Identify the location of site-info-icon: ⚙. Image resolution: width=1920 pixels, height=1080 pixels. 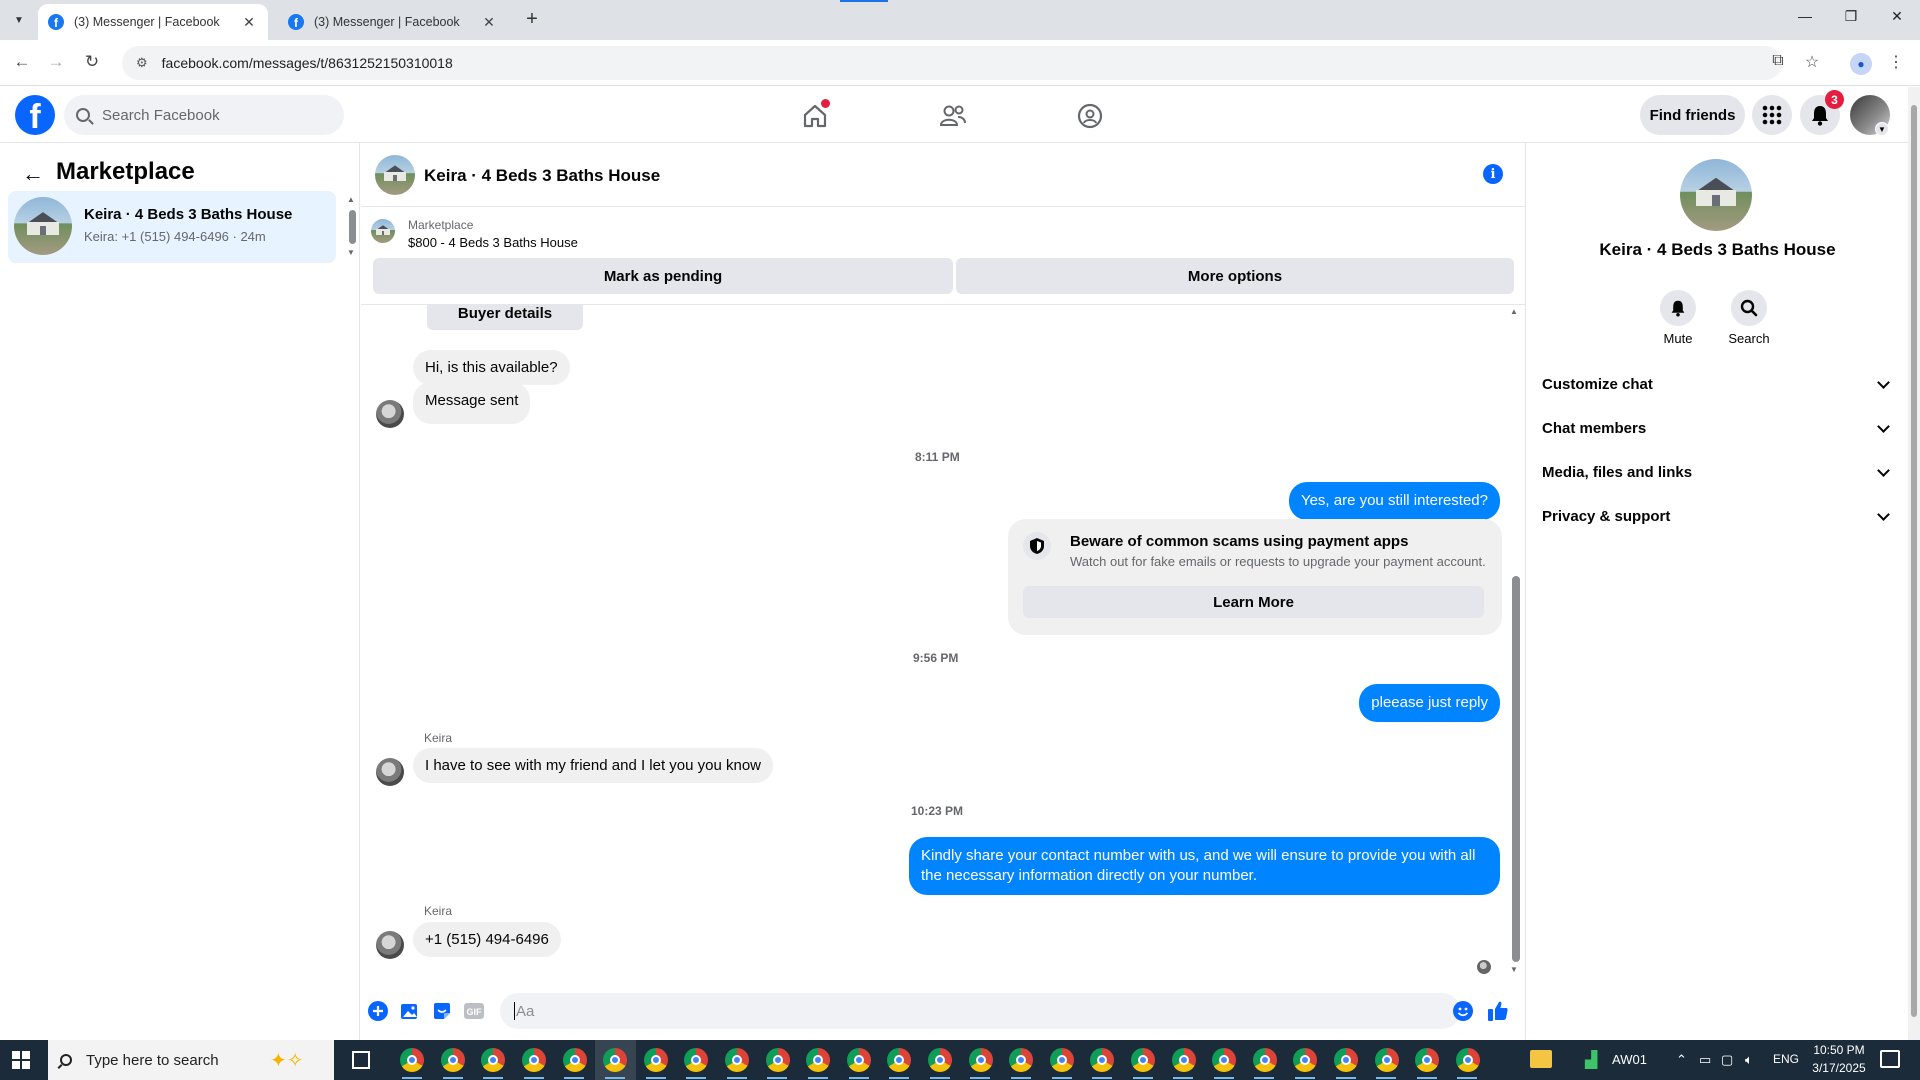
(142, 63).